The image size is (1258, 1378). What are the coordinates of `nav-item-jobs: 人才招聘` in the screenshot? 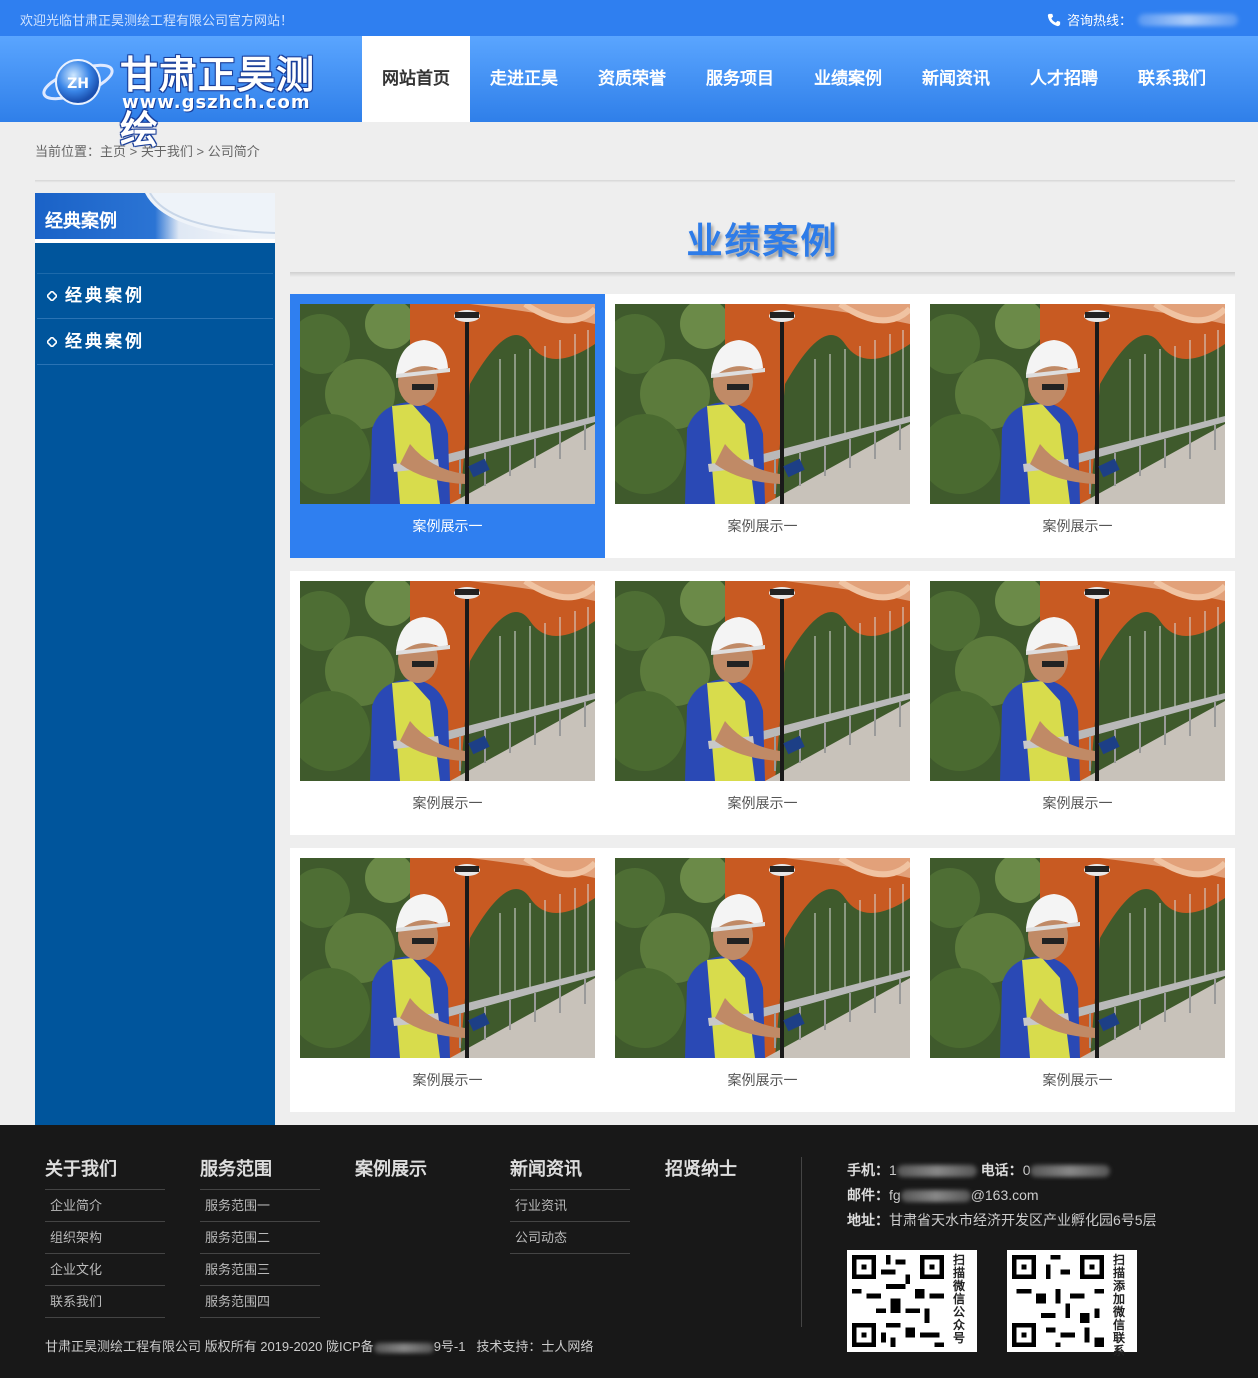 It's located at (1064, 79).